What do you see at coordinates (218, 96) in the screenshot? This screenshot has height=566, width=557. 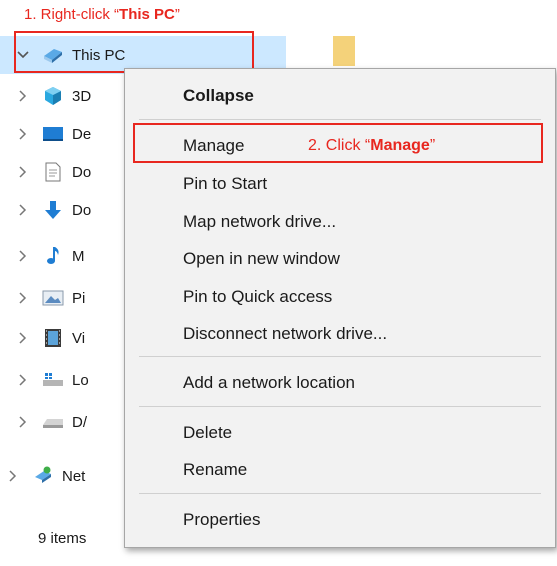 I see `menu-item-collapse: Collapse` at bounding box center [218, 96].